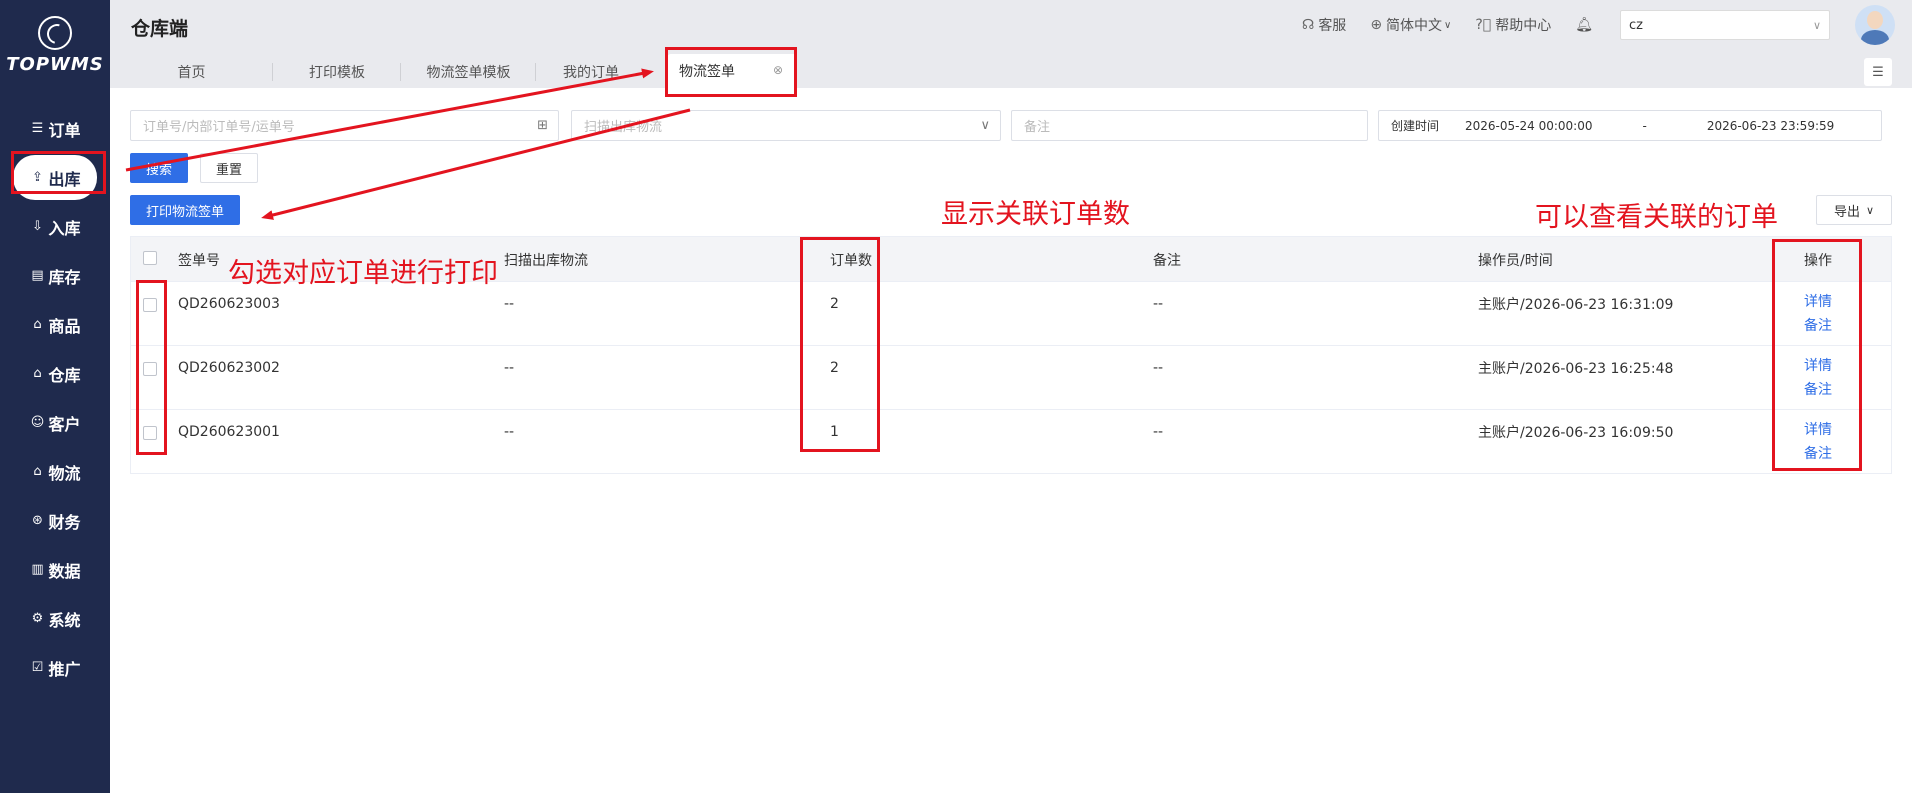 This screenshot has height=793, width=1912. Describe the element at coordinates (55, 569) in the screenshot. I see `sidebar-item-data: ▥ 数据` at that location.